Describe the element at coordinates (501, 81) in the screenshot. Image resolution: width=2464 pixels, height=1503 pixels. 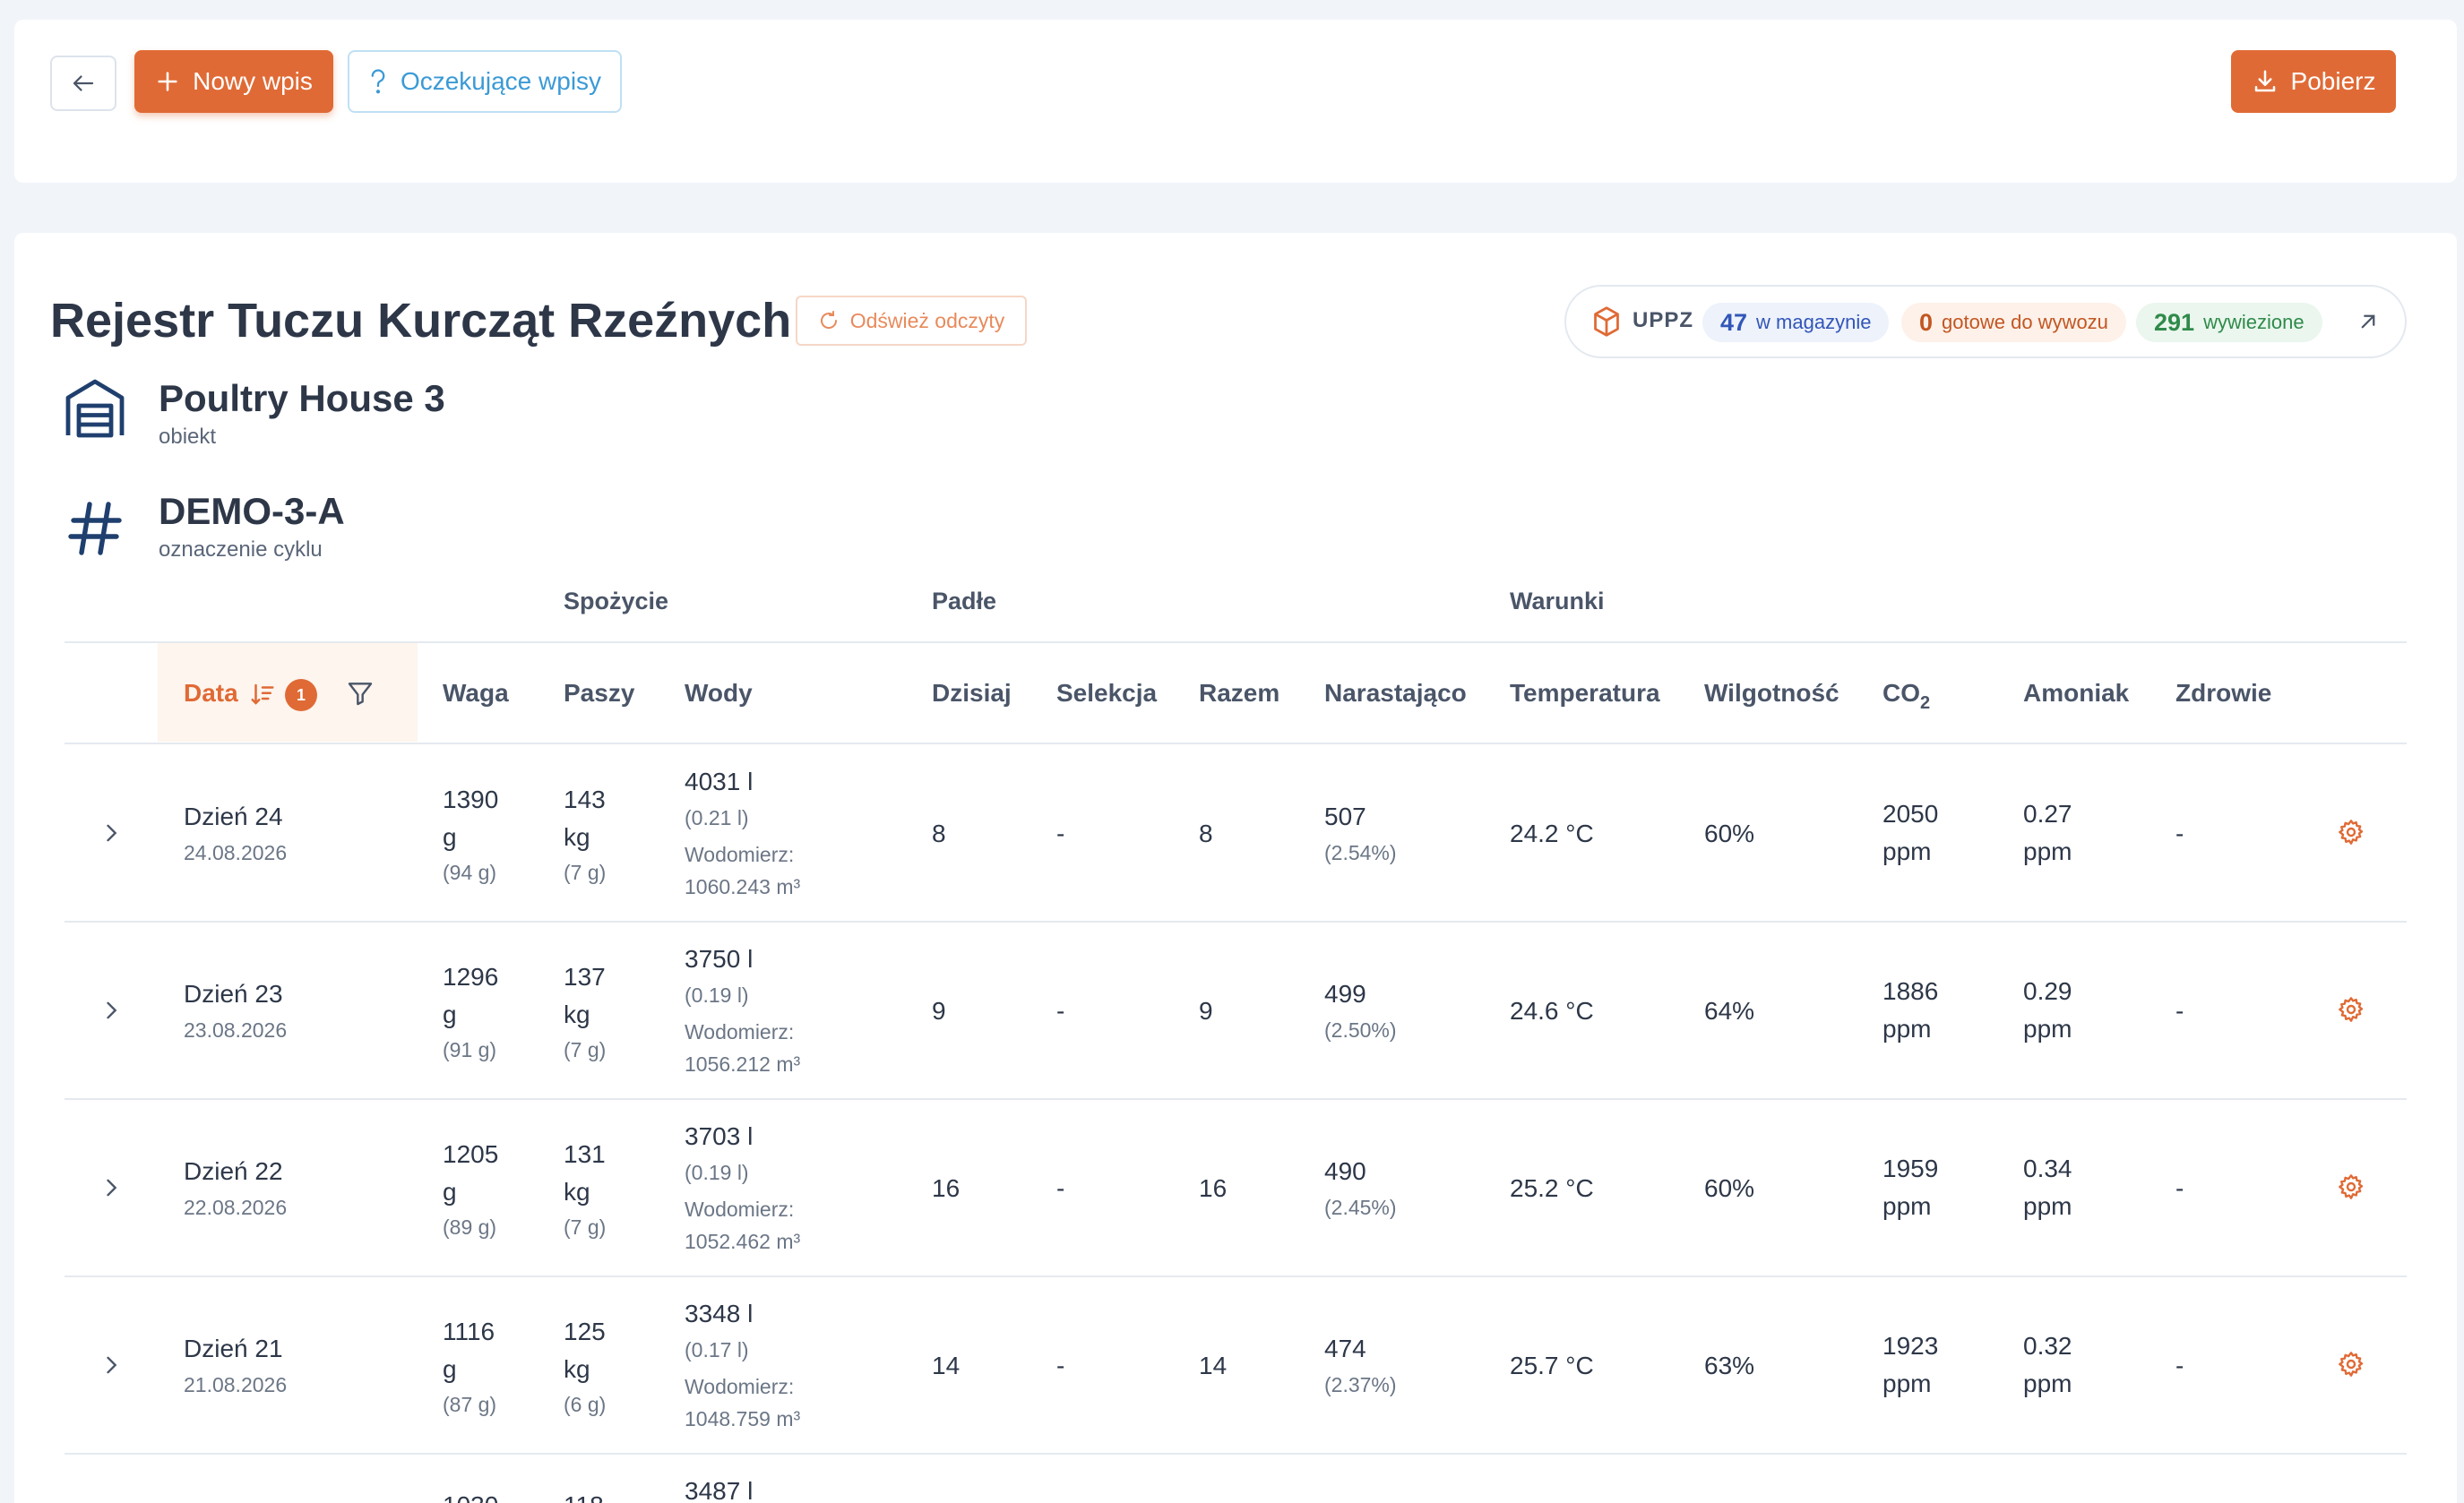
I see `pending-entries-label: Oczekujące wpisy` at that location.